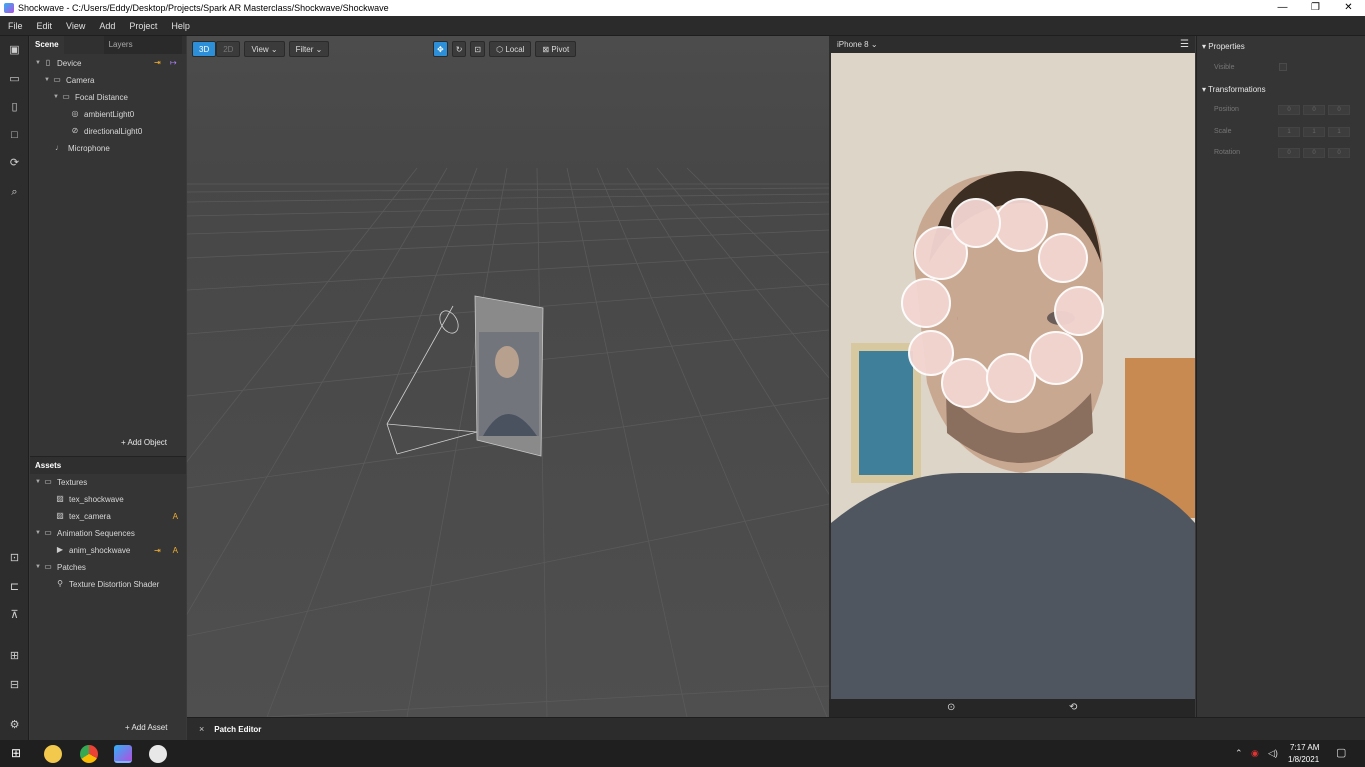 This screenshot has width=1365, height=767. I want to click on link-out-icon: ↦, so click(173, 62).